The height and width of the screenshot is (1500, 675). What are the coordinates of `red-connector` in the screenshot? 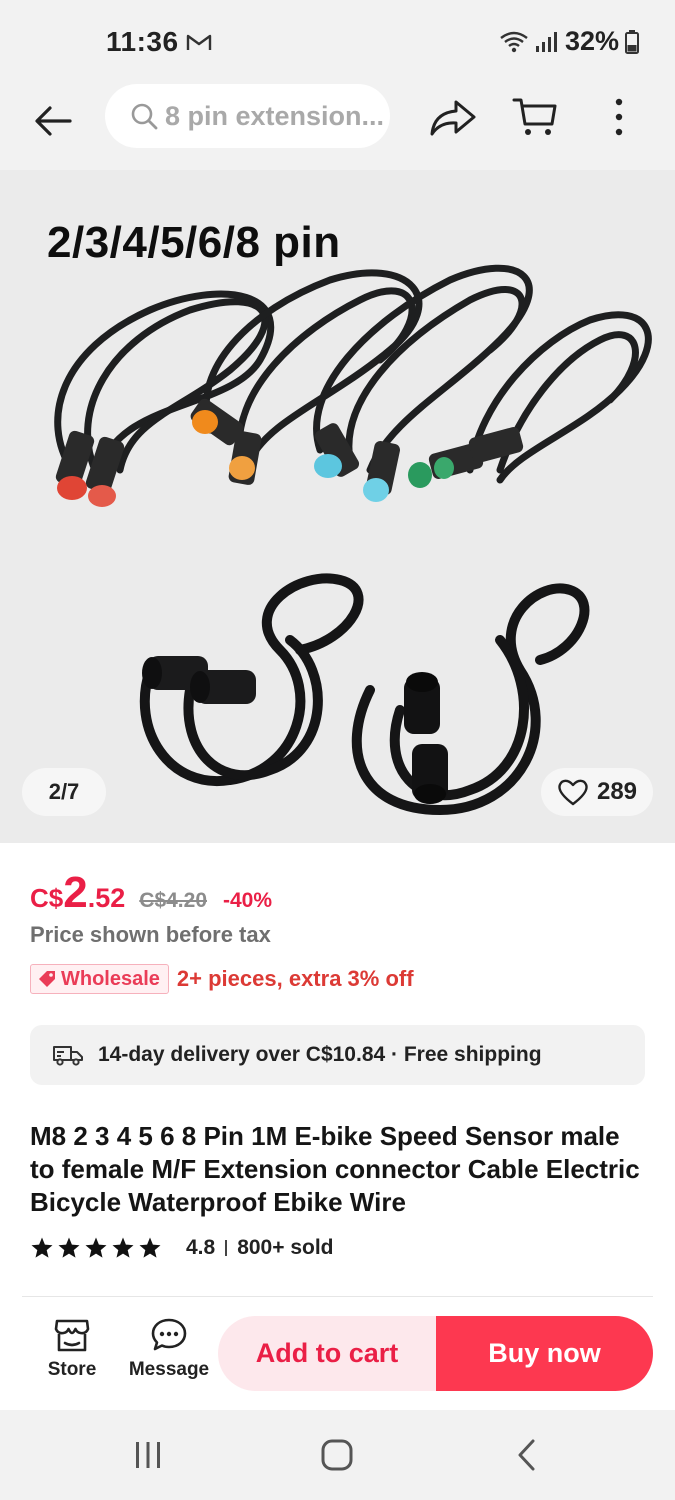 It's located at (72, 488).